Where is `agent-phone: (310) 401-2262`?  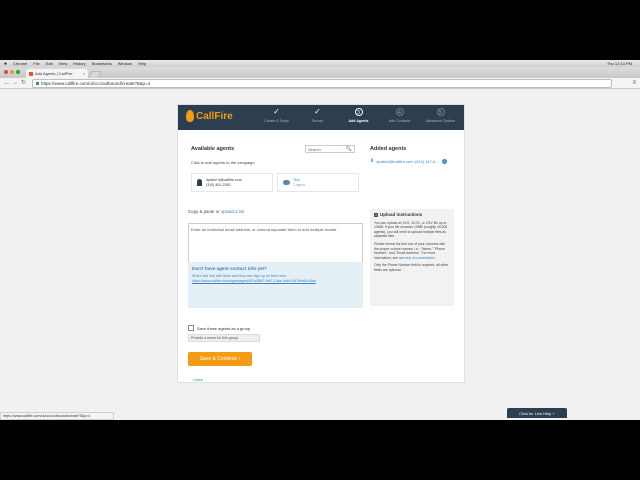 agent-phone: (310) 401-2262 is located at coordinates (218, 185).